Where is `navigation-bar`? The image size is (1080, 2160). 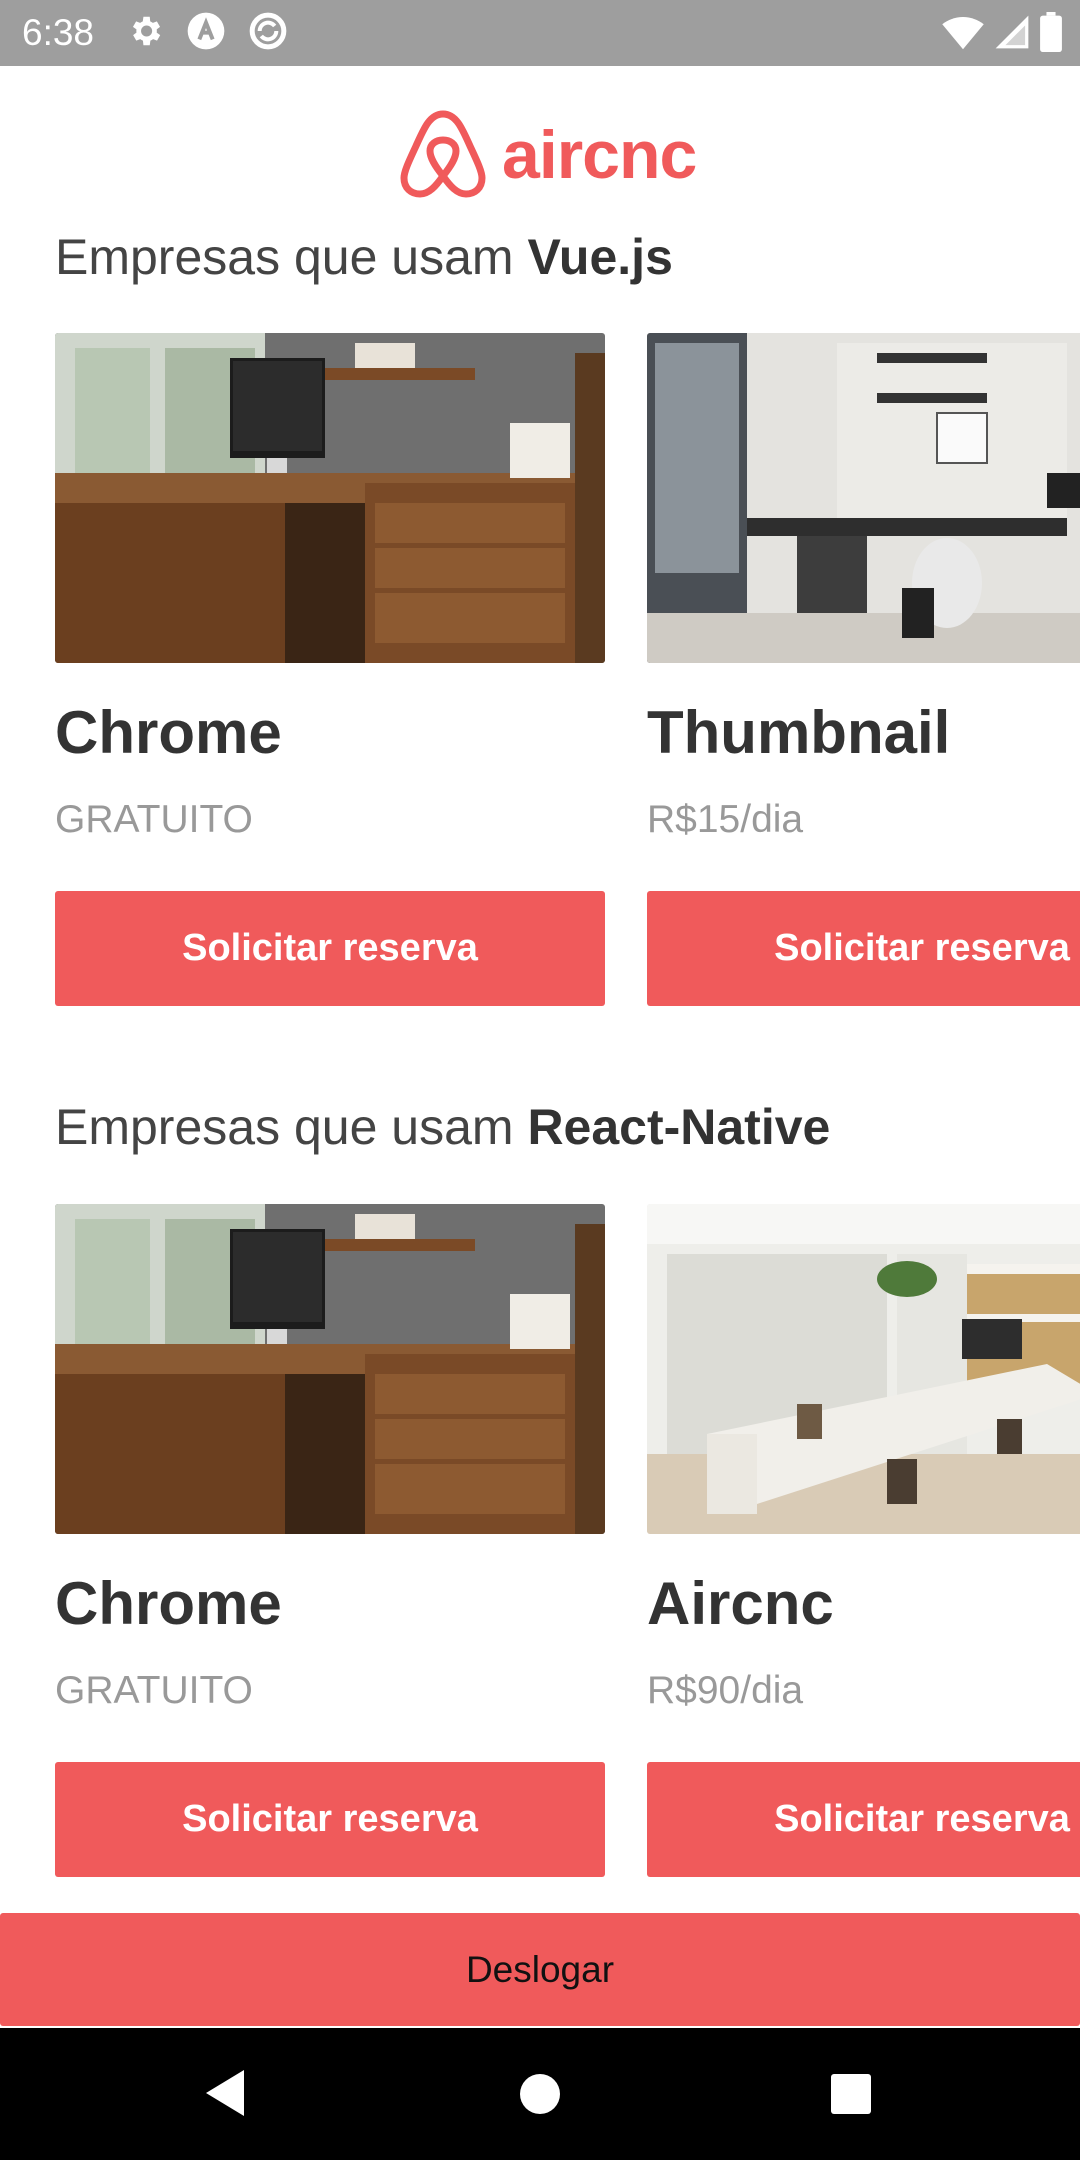
navigation-bar is located at coordinates (540, 2094).